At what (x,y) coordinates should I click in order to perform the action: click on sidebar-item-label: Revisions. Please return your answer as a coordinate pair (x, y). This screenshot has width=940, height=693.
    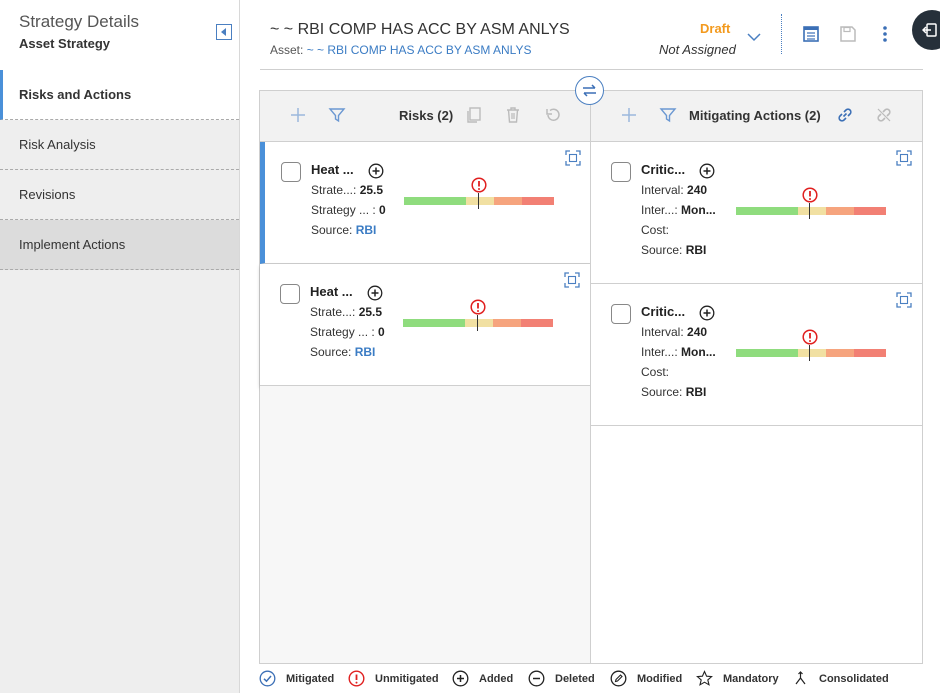
    Looking at the image, I should click on (47, 194).